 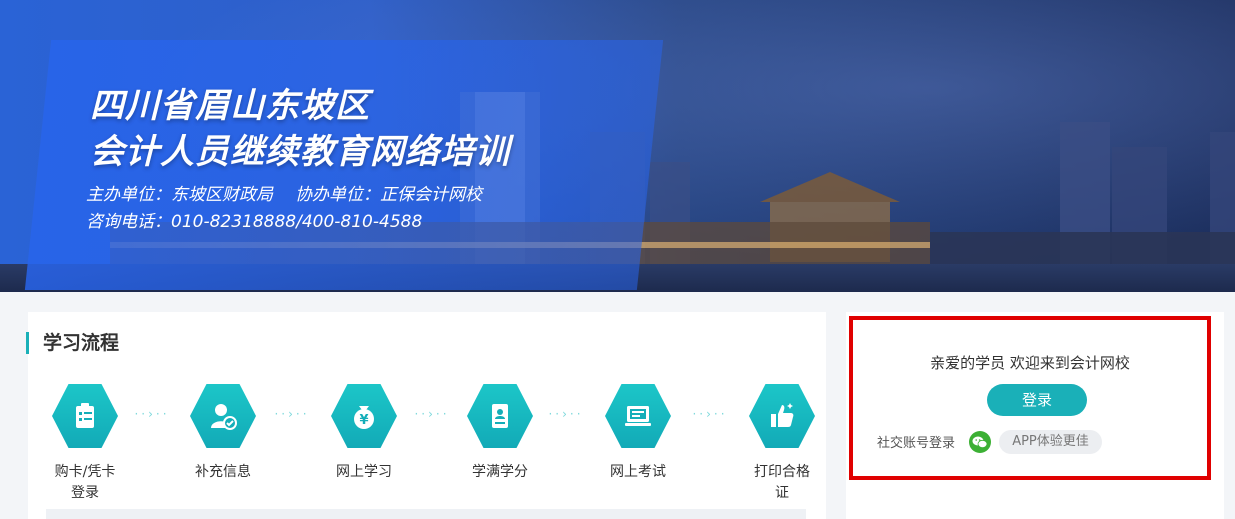 What do you see at coordinates (284, 192) in the screenshot?
I see `banner-organizers: 主办单位：东坡区财政局 协办单位：正保会计网校` at bounding box center [284, 192].